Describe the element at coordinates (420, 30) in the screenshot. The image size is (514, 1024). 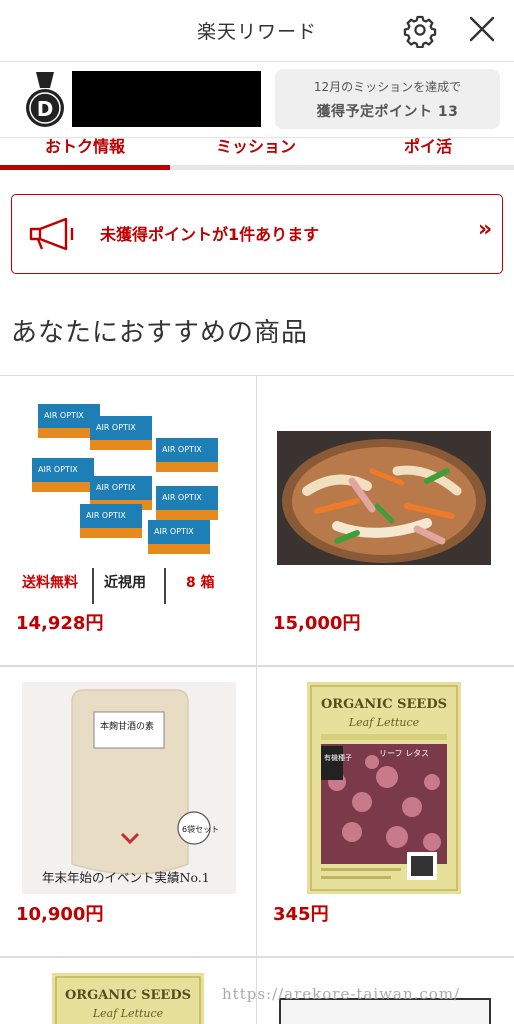
I see `gear-icon` at that location.